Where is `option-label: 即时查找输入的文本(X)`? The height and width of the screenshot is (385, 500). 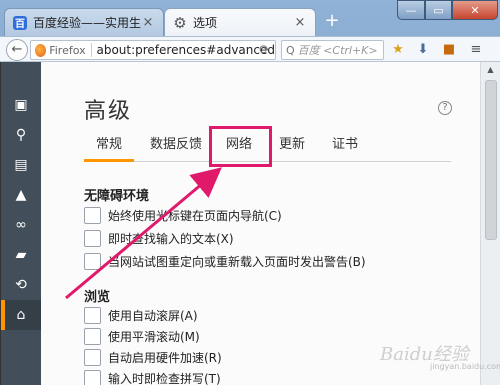 option-label: 即时查找输入的文本(X) is located at coordinates (171, 238).